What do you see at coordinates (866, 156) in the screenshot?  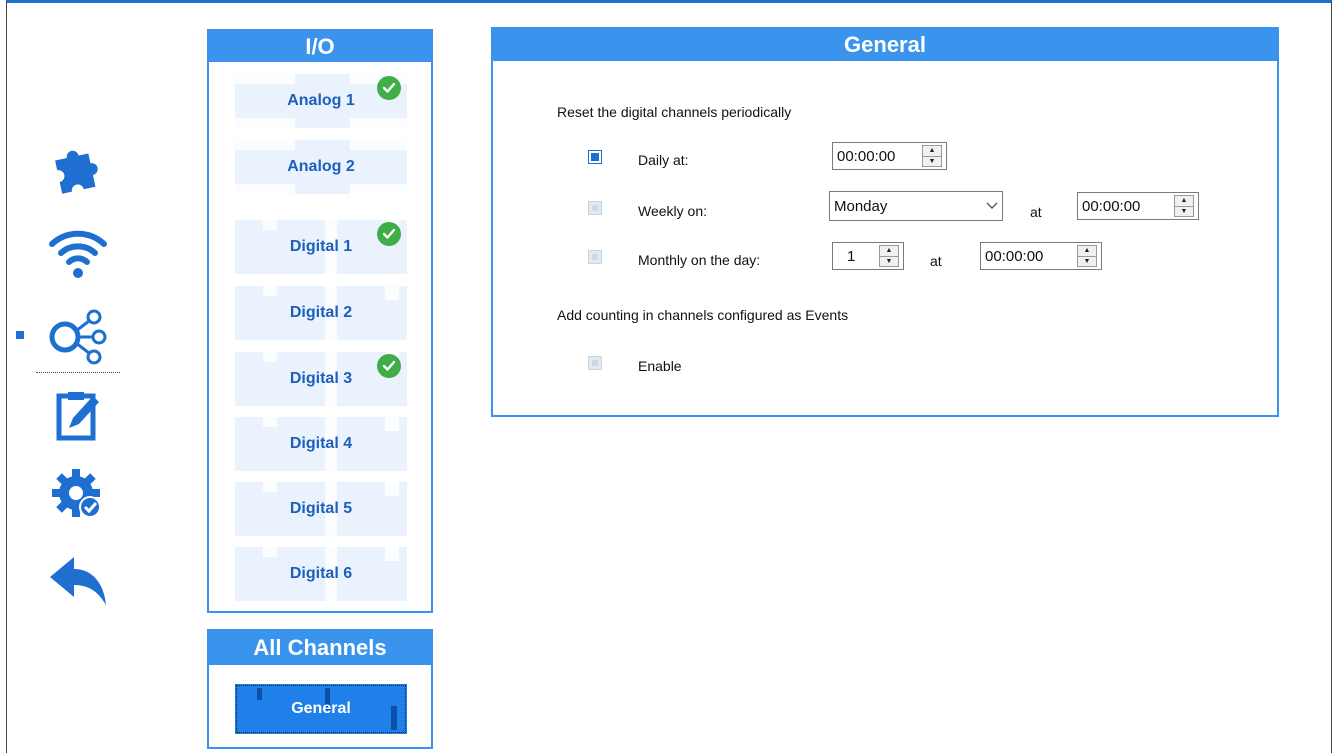 I see `daily-time-value: 00:00:00` at bounding box center [866, 156].